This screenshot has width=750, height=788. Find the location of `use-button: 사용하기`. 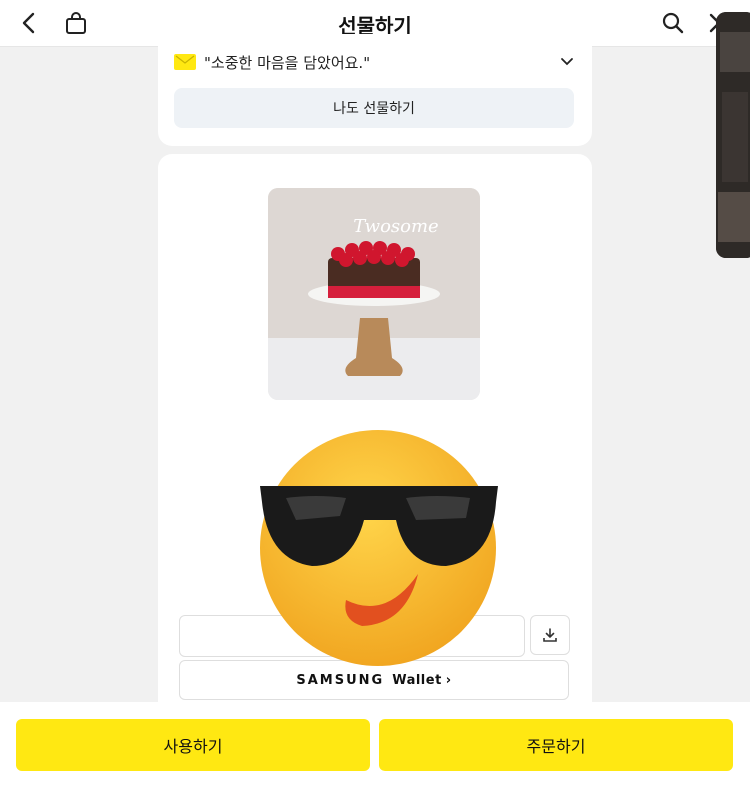

use-button: 사용하기 is located at coordinates (193, 745).